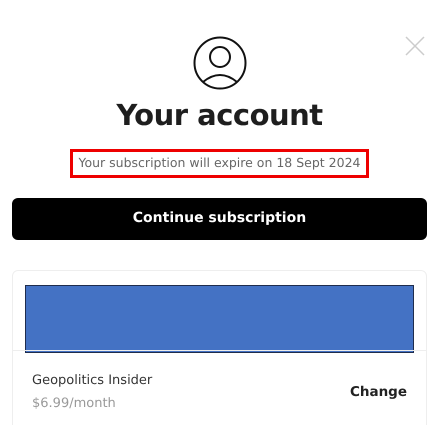 Image resolution: width=439 pixels, height=425 pixels. Describe the element at coordinates (220, 163) in the screenshot. I see `expiry-notice: Your subscription will expire on 18 Sept 2024` at that location.